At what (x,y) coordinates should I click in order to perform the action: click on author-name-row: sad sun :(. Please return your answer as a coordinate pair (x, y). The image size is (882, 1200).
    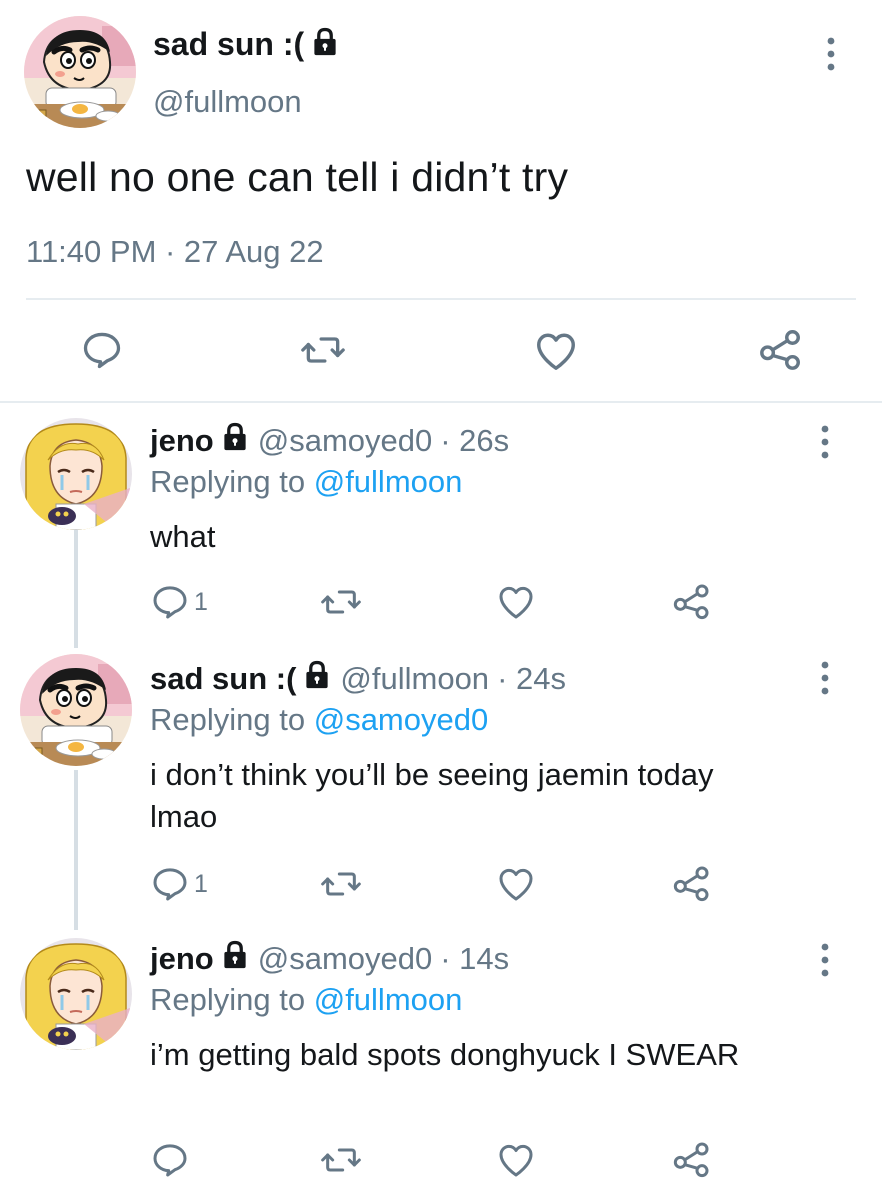
    Looking at the image, I should click on (246, 44).